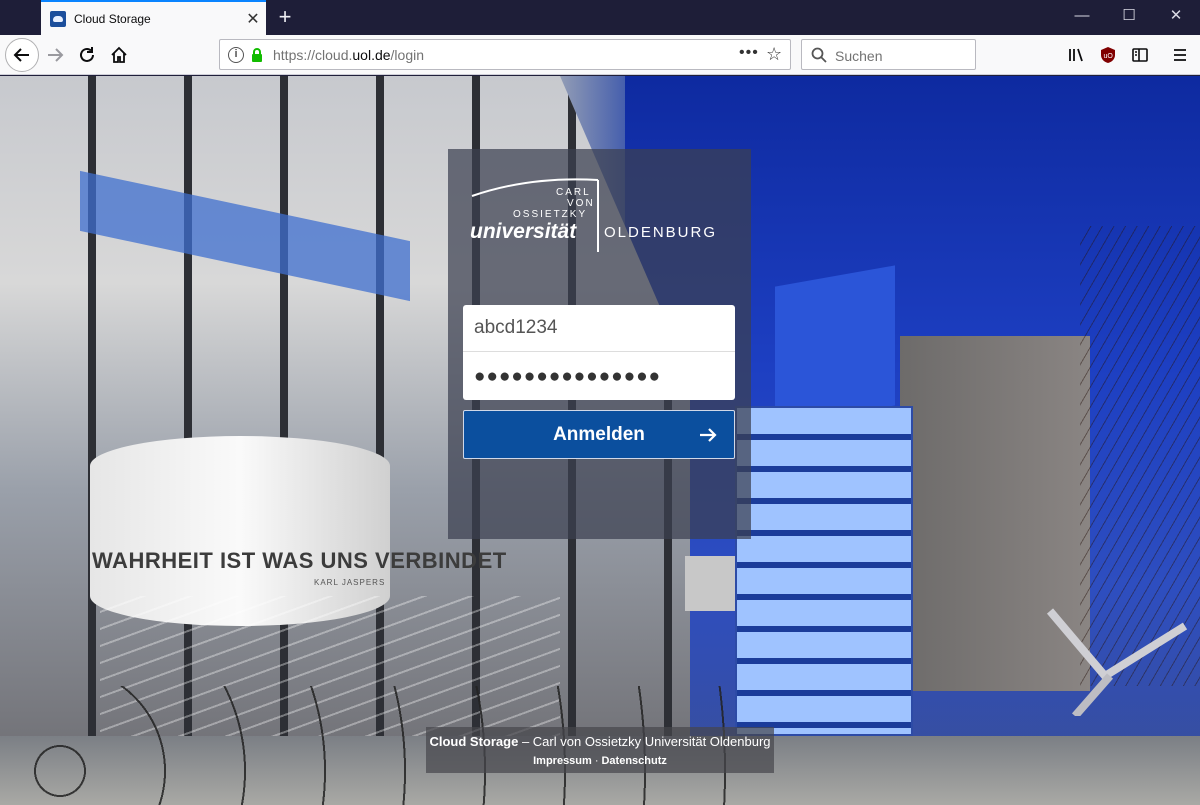 Image resolution: width=1200 pixels, height=805 pixels. I want to click on favicon-icon, so click(58, 18).